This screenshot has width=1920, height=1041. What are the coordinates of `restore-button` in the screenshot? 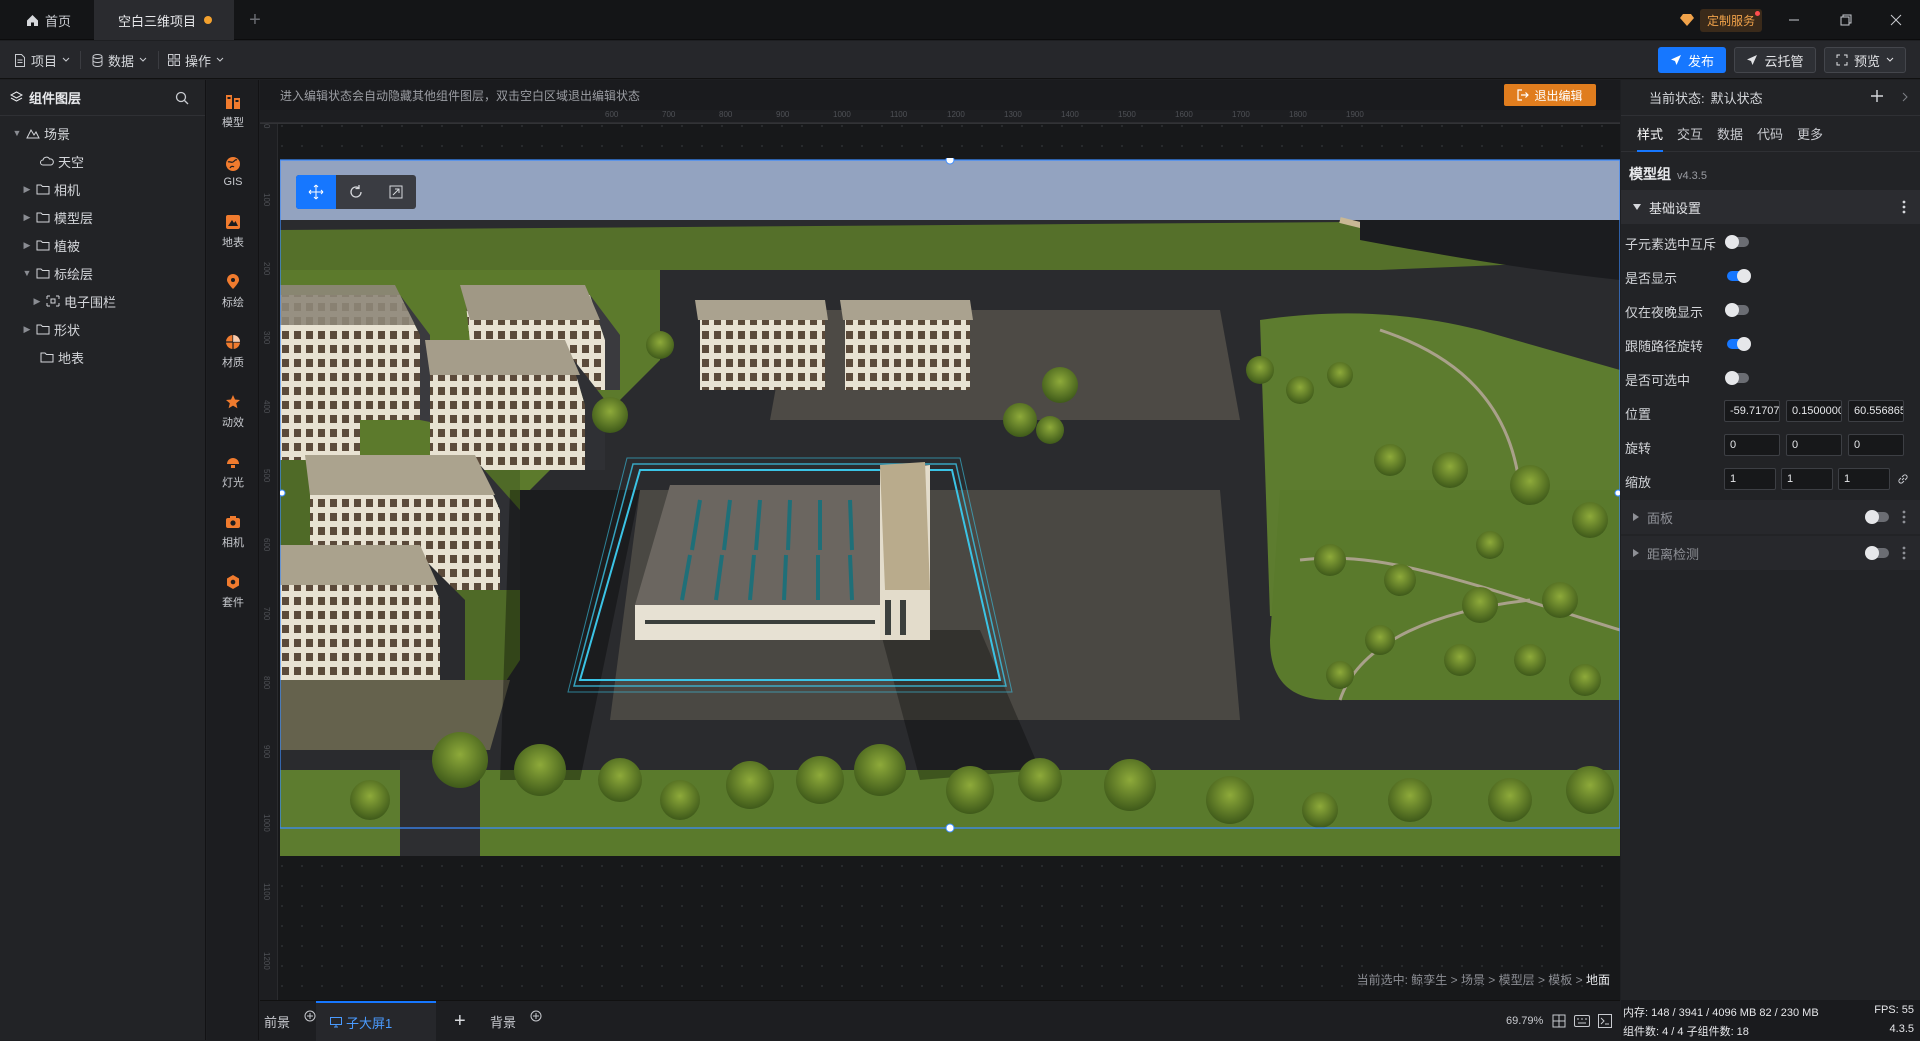 It's located at (1846, 20).